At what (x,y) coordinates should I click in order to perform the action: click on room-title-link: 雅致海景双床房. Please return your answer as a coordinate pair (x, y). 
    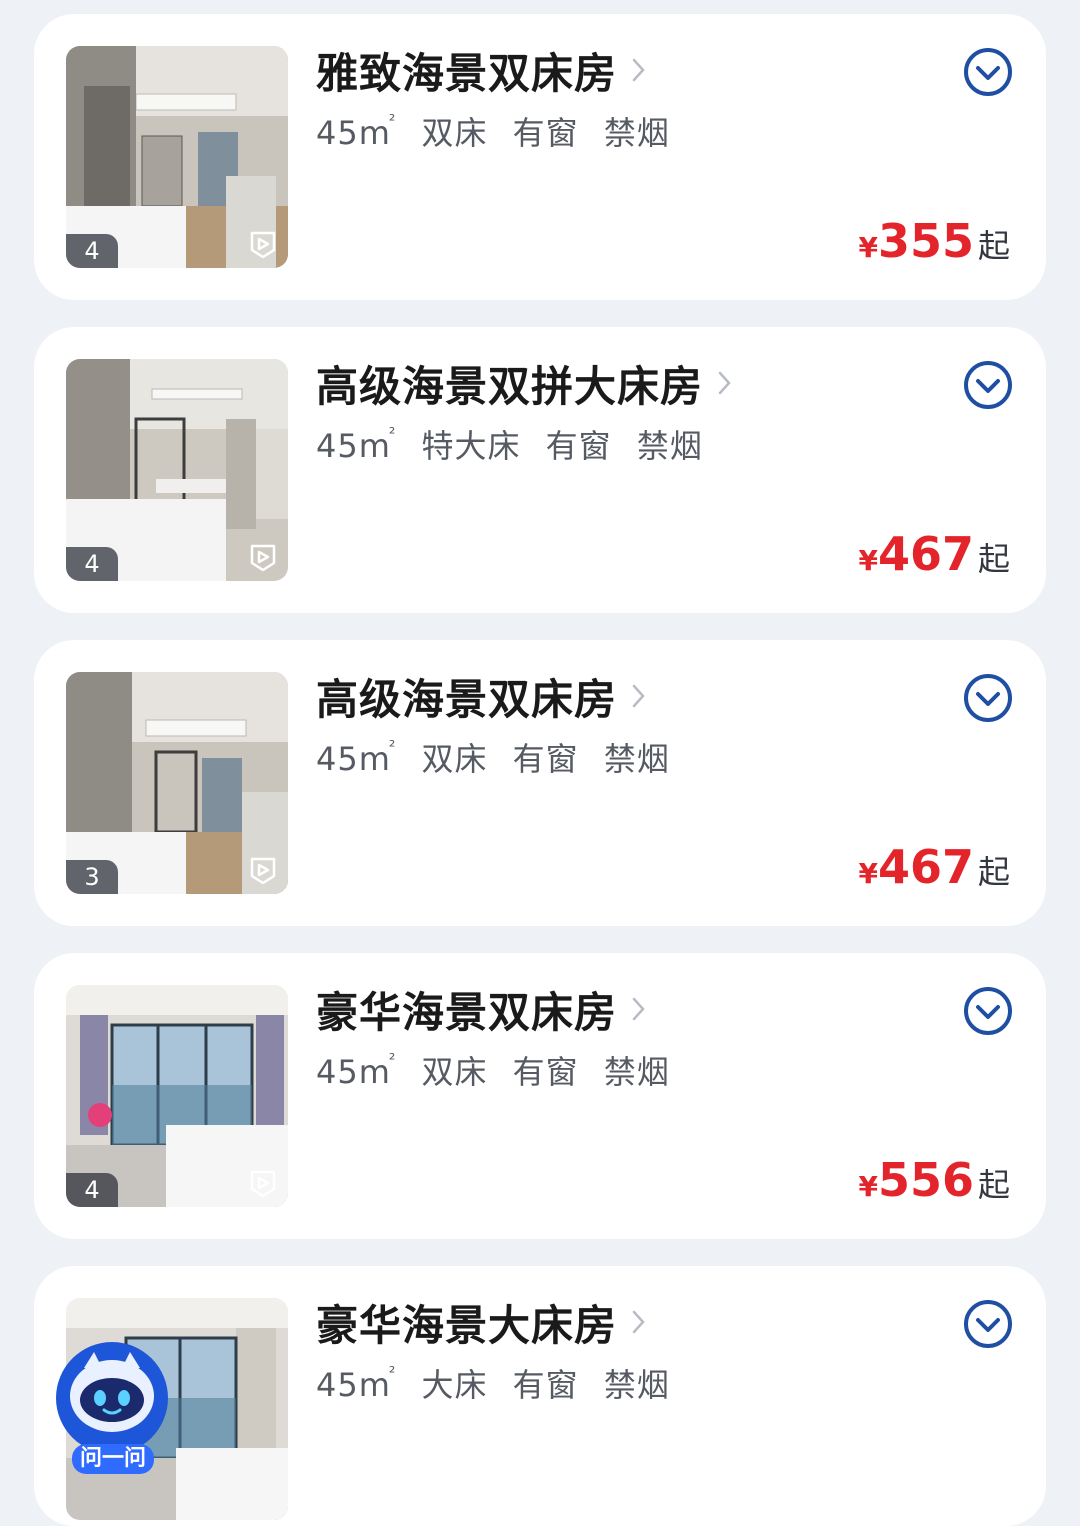
    Looking at the image, I should click on (481, 70).